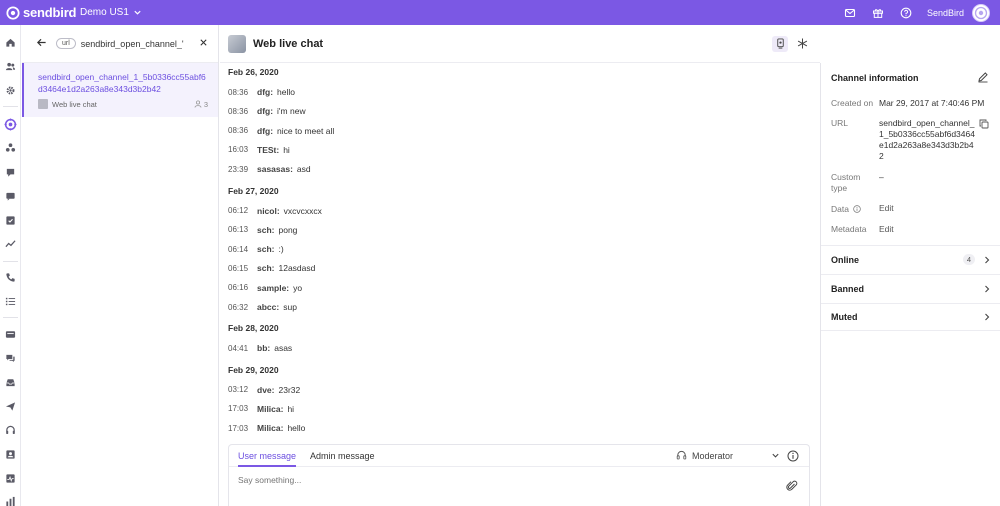 This screenshot has height=506, width=1000. Describe the element at coordinates (269, 169) in the screenshot. I see `message-row: 23:39 sasasas: asd` at that location.